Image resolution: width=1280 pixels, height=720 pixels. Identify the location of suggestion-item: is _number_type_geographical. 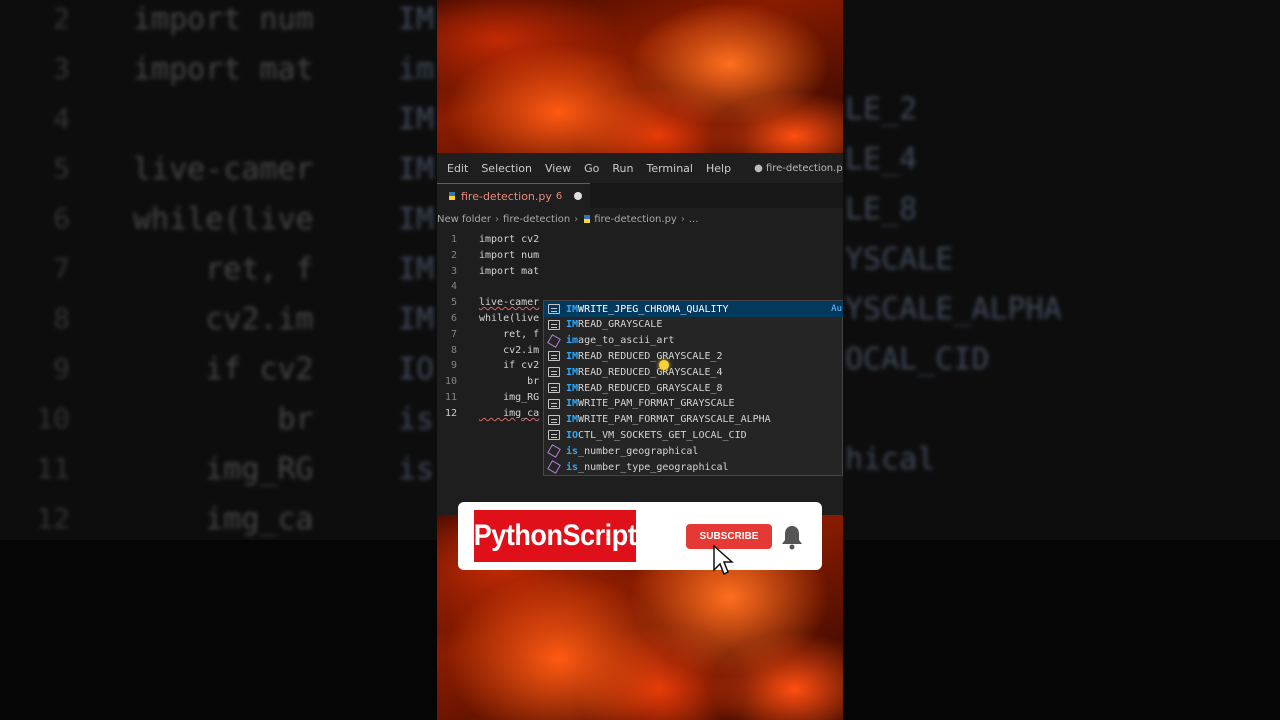
(693, 467).